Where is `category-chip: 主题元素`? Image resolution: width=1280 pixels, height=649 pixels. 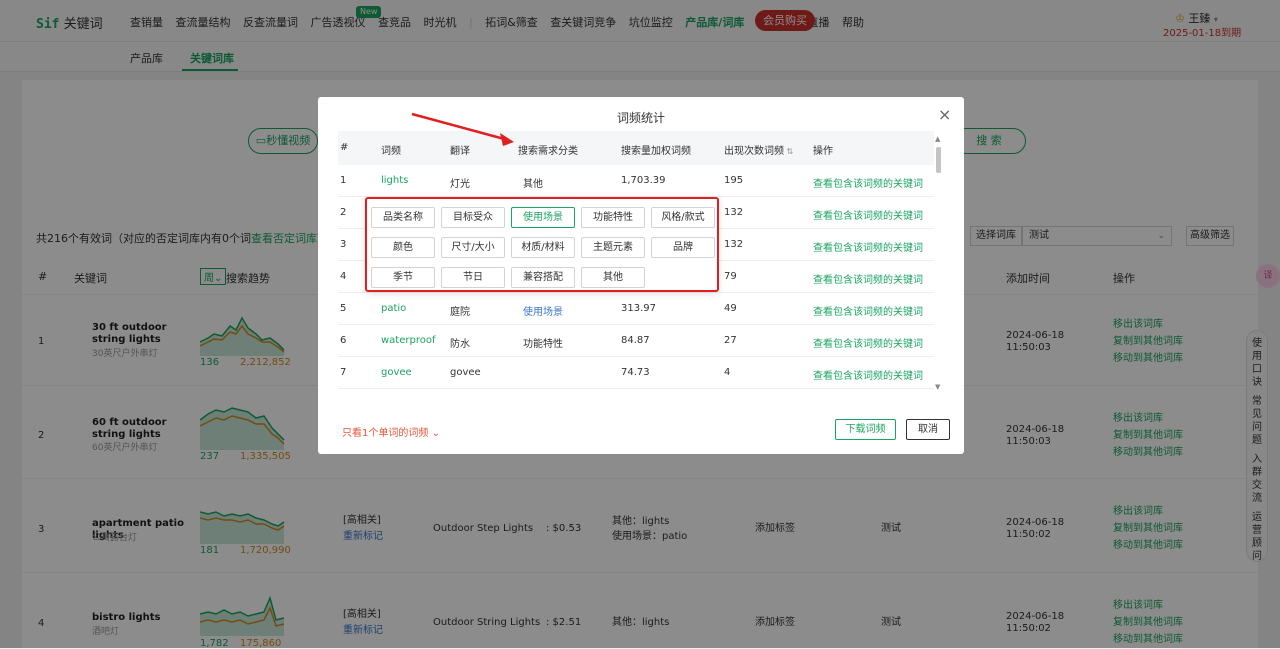 category-chip: 主题元素 is located at coordinates (613, 247).